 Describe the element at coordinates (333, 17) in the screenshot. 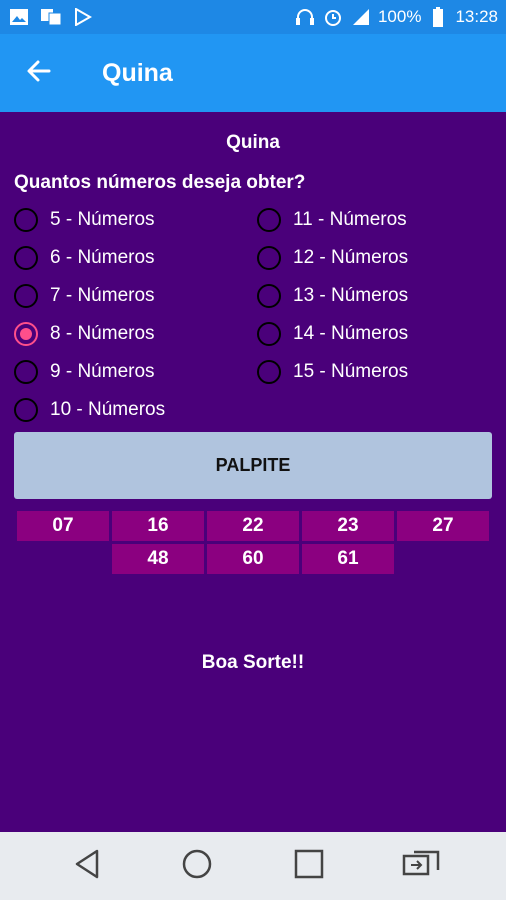

I see `alarm-icon` at that location.